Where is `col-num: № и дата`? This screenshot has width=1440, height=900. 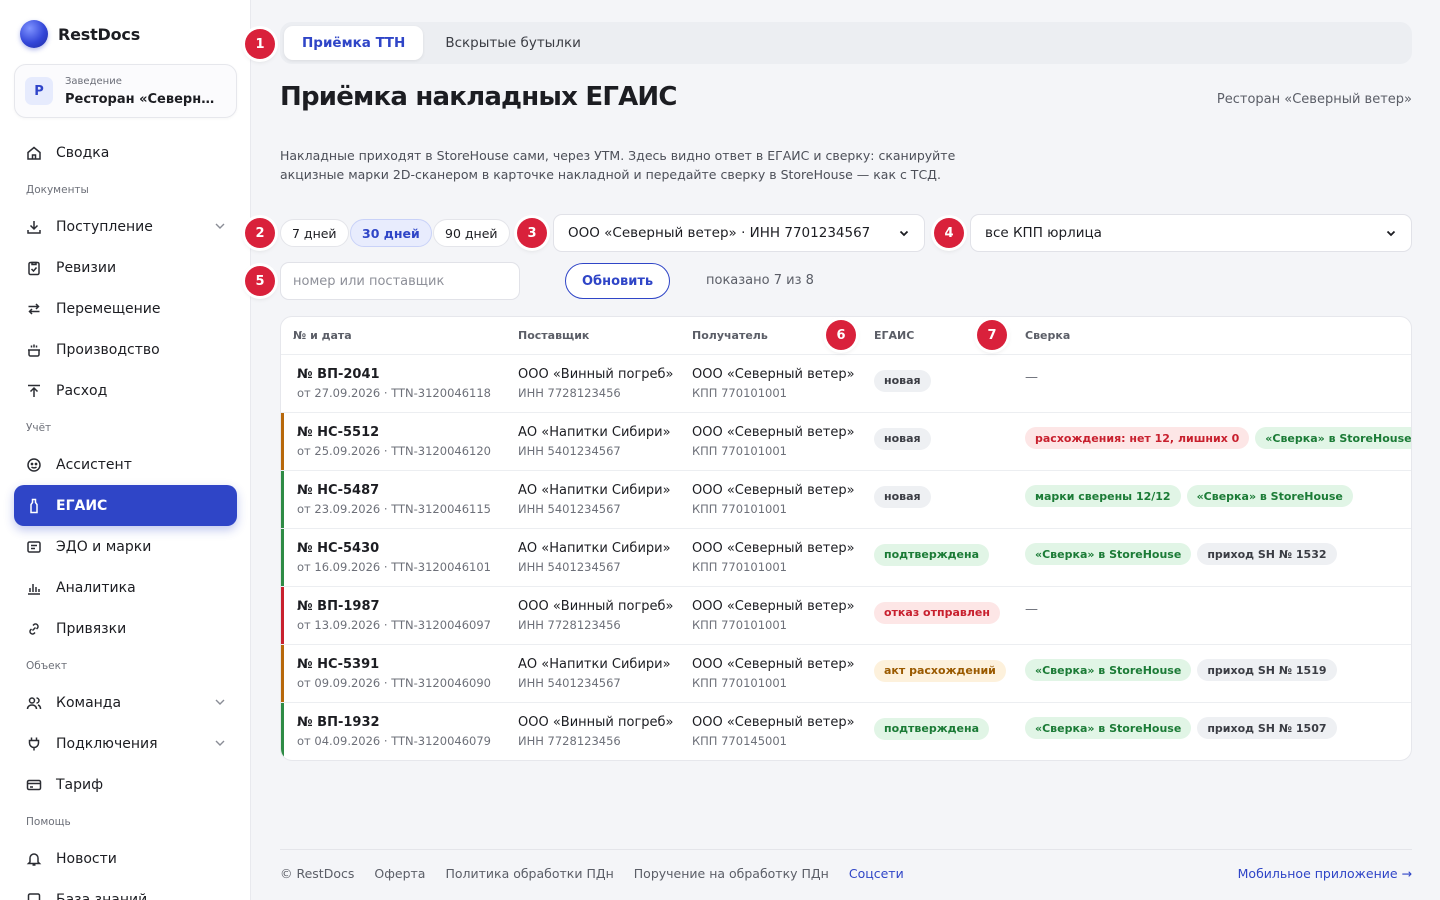
col-num: № и дата is located at coordinates (322, 335).